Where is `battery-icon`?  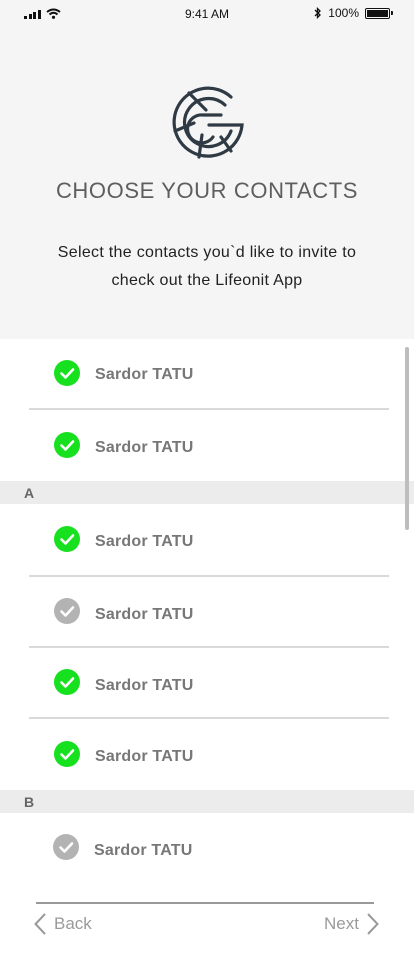 battery-icon is located at coordinates (379, 13).